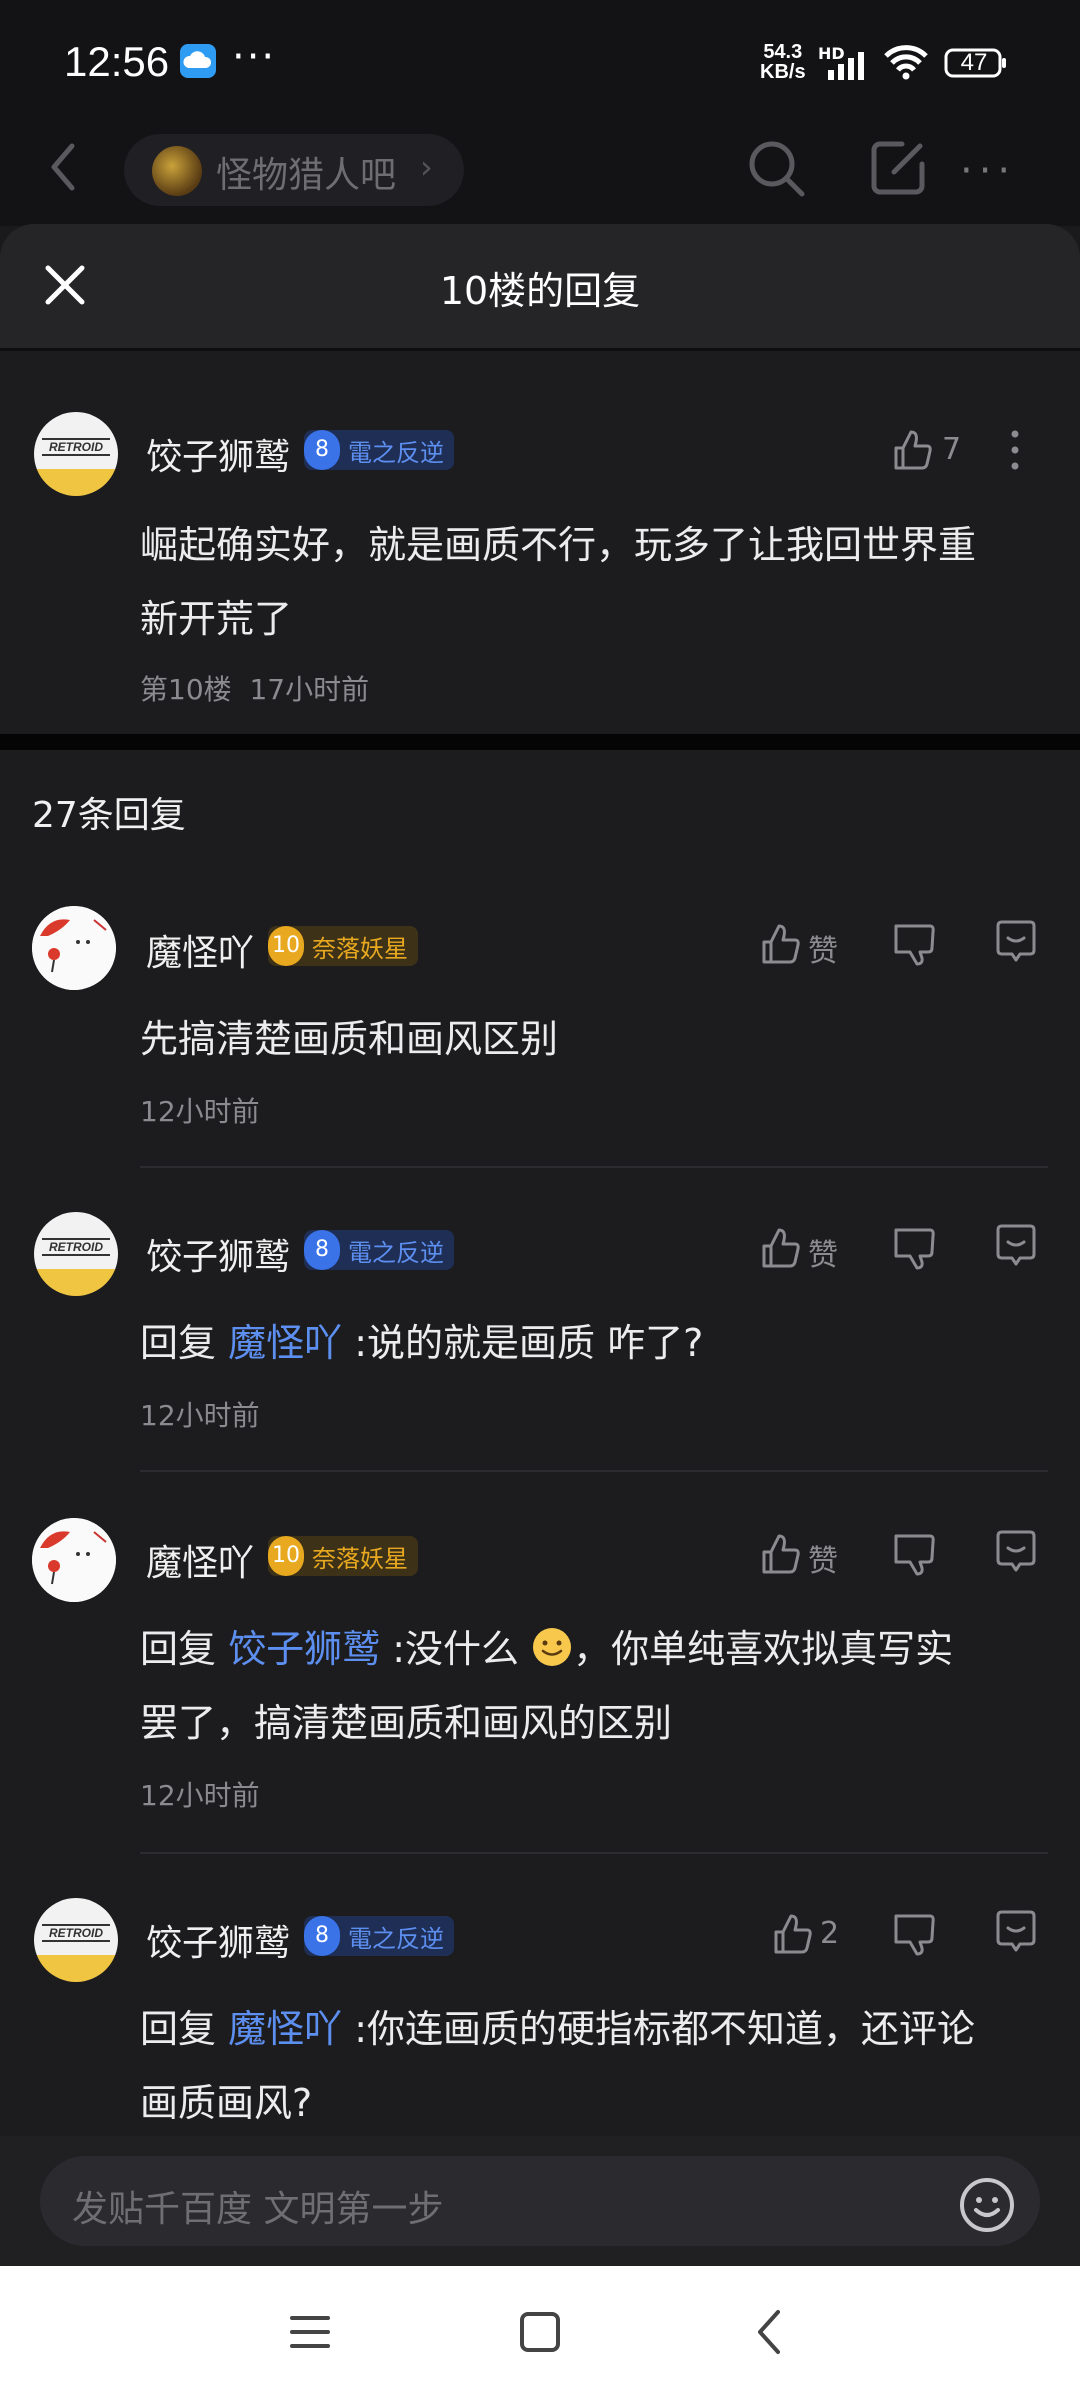  Describe the element at coordinates (974, 62) in the screenshot. I see `battery-level: 47` at that location.